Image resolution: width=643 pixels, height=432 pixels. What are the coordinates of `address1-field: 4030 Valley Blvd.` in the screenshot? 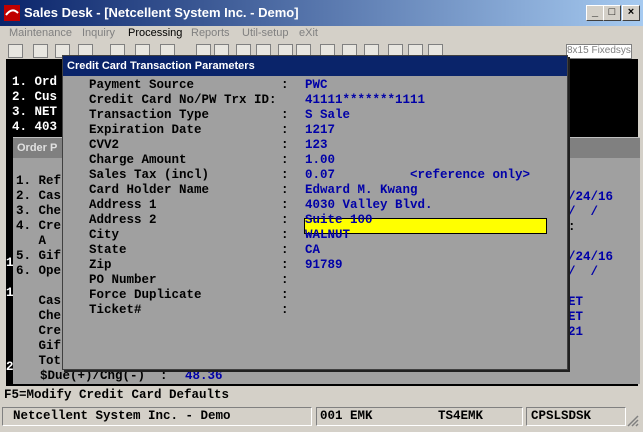 It's located at (369, 205).